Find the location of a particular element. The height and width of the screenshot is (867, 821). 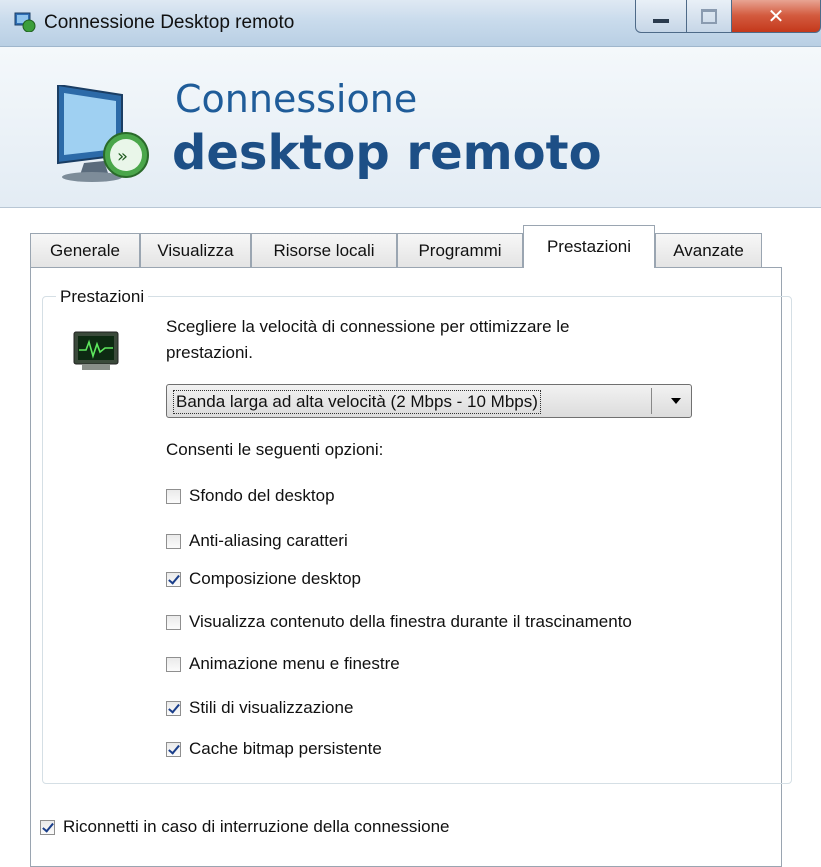

close-icon: ✕ is located at coordinates (776, 16).